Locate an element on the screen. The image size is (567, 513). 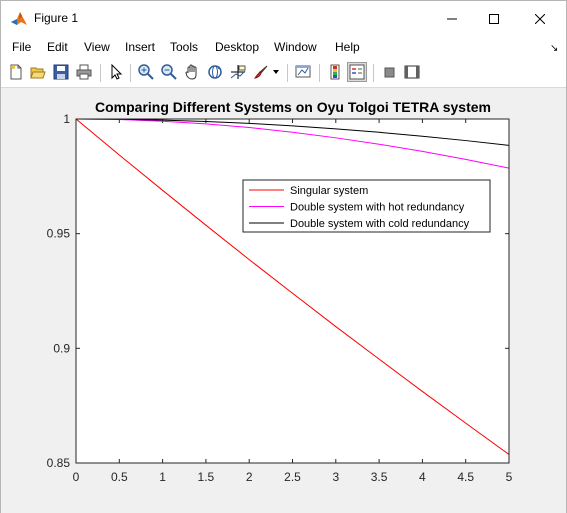
pan-icon is located at coordinates (191, 72).